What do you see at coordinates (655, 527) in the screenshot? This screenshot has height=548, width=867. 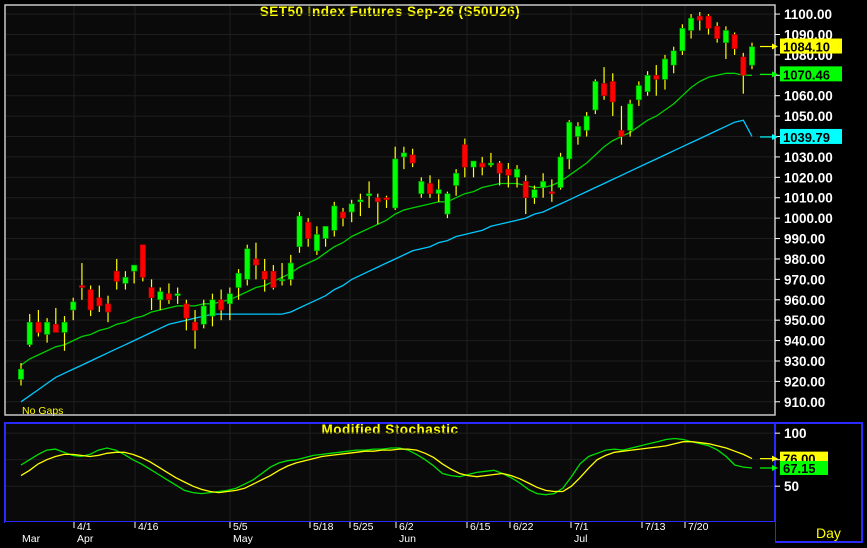 I see `date-label: 7/13` at bounding box center [655, 527].